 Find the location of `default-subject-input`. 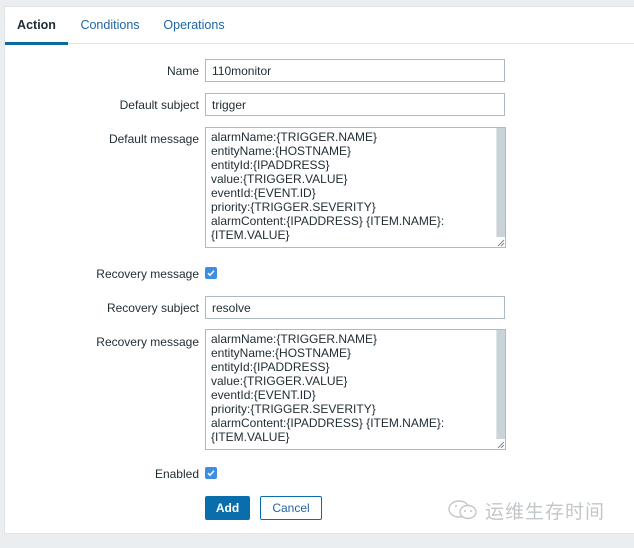

default-subject-input is located at coordinates (355, 104).